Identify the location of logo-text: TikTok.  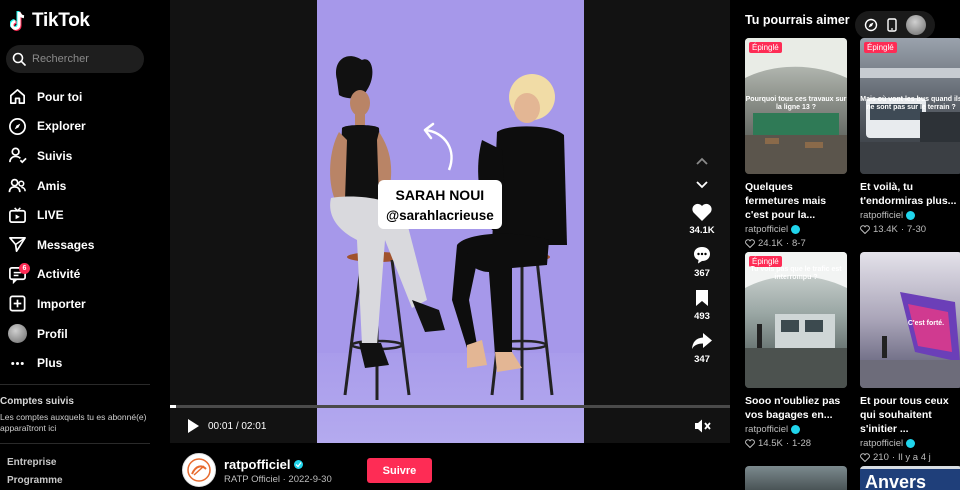
(61, 20).